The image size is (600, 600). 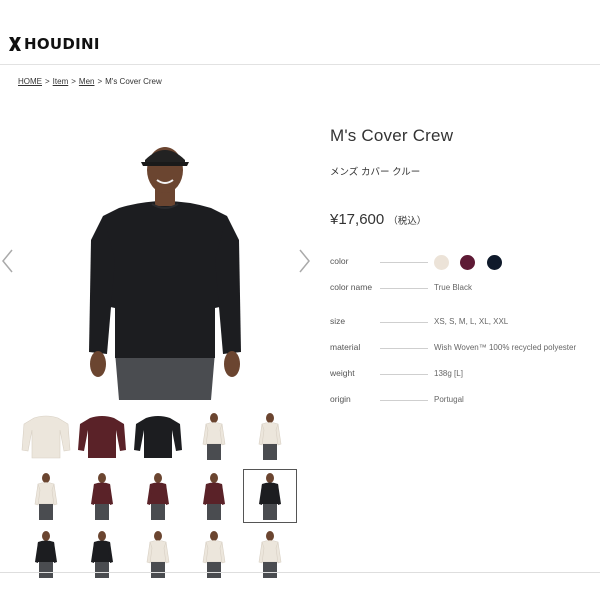 I want to click on breadcrumb-current: M's Cover Crew, so click(x=133, y=81).